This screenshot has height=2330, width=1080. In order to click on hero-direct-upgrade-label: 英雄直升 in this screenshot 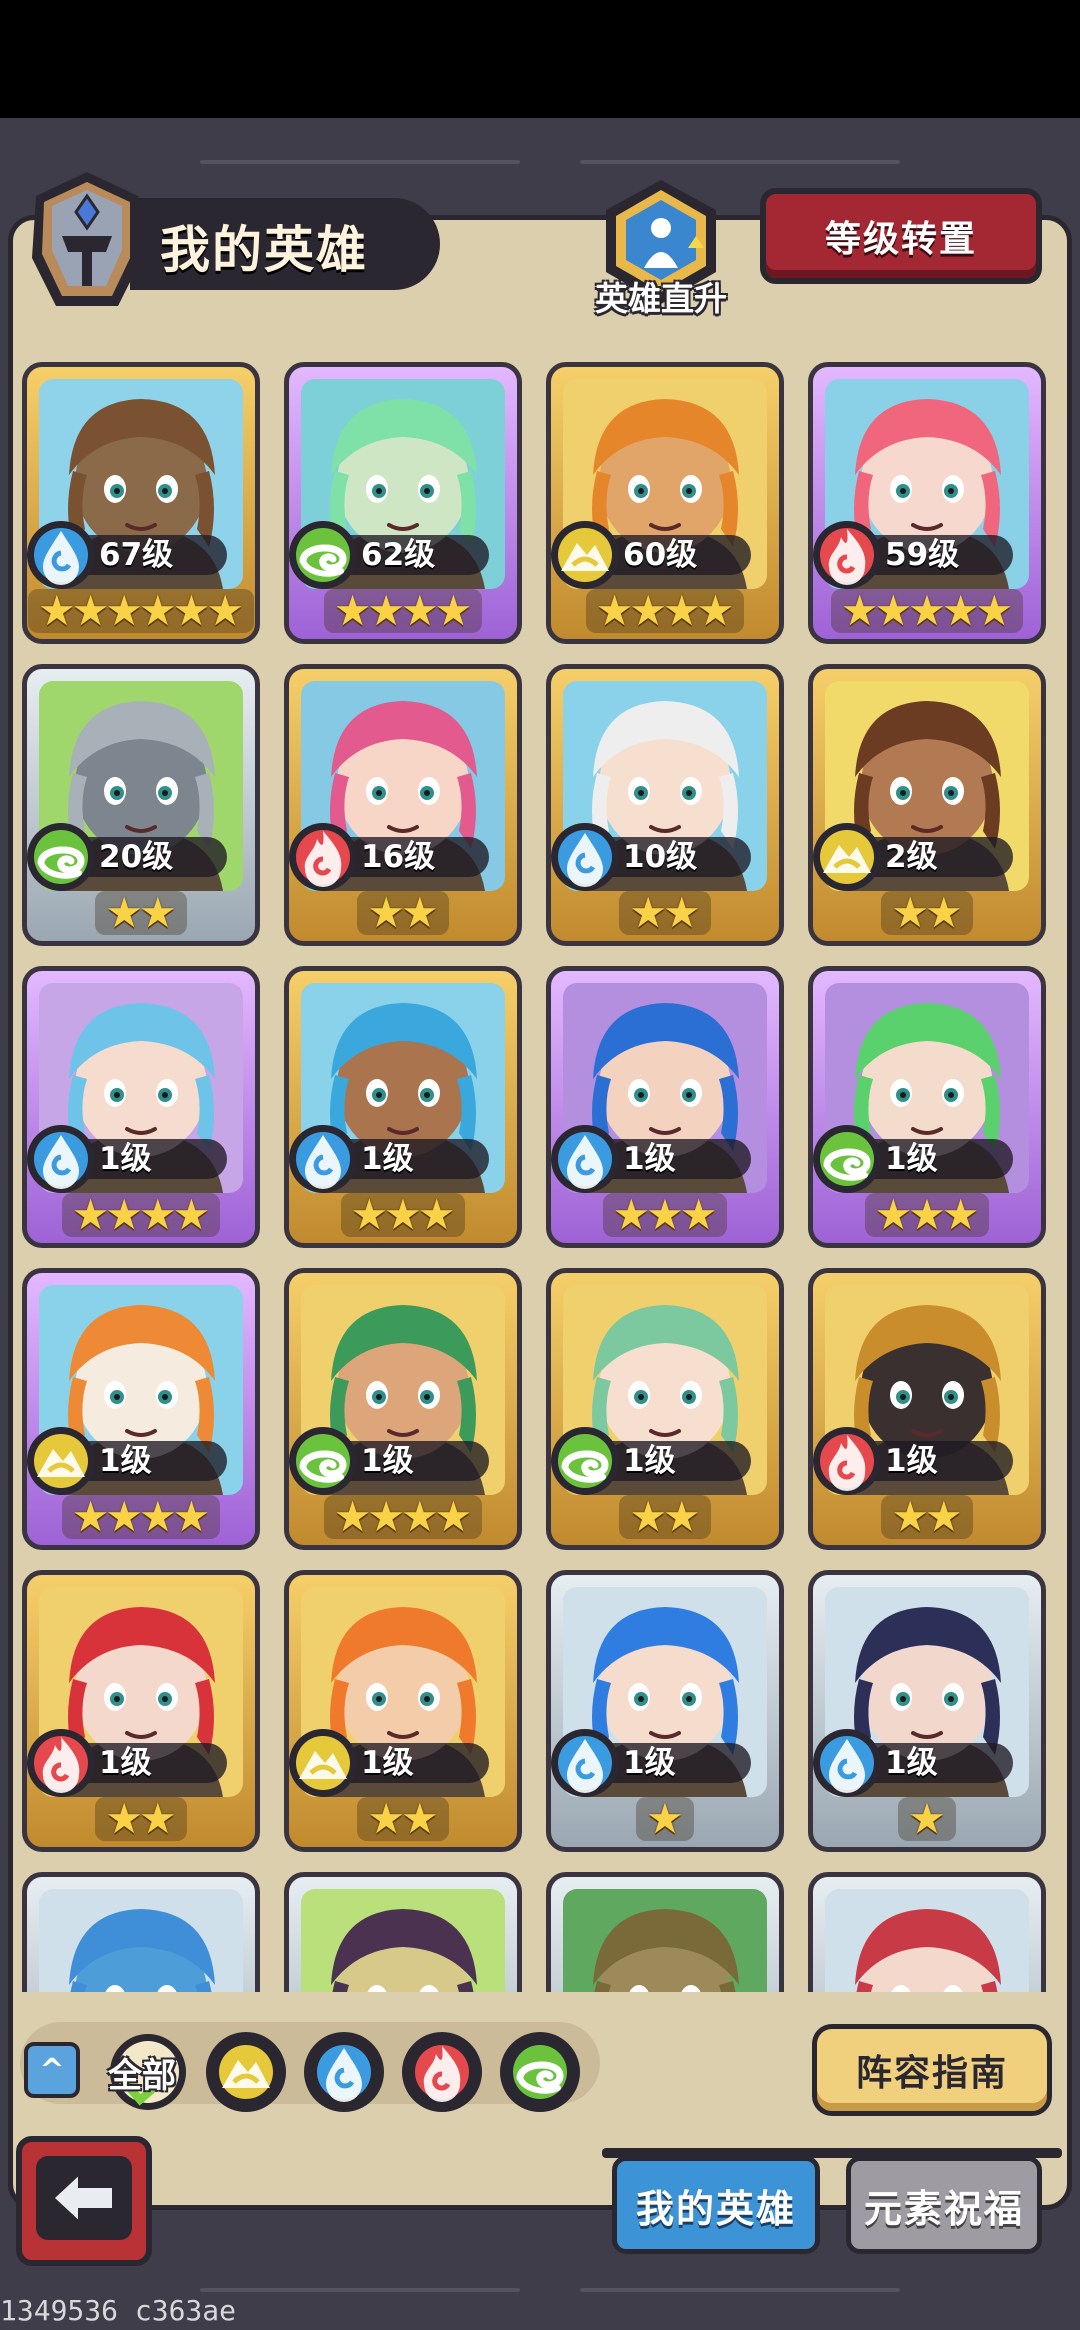, I will do `click(661, 298)`.